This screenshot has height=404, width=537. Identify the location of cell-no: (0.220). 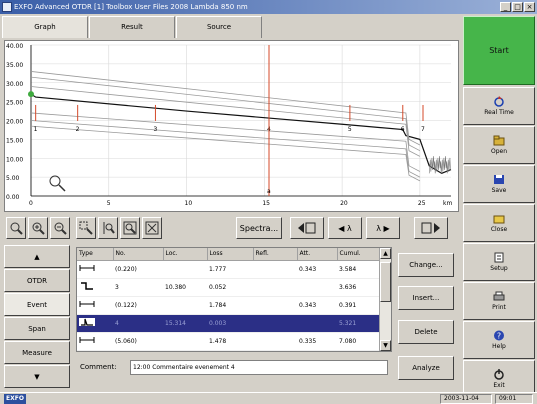
(138, 269).